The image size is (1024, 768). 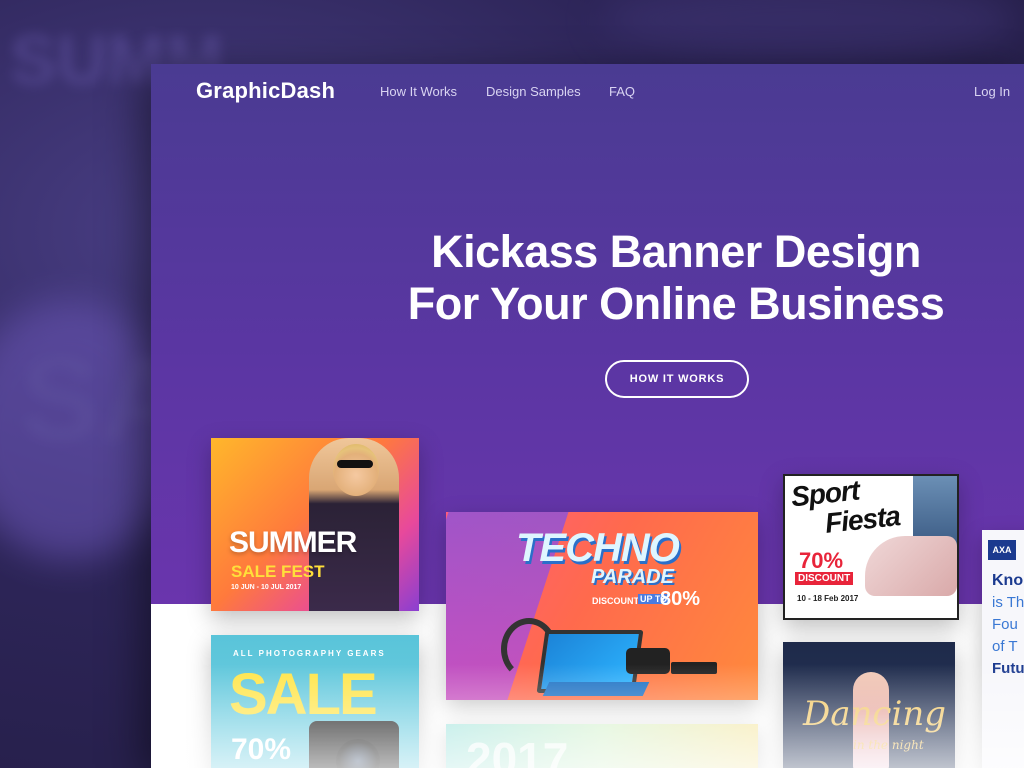 What do you see at coordinates (315, 524) in the screenshot?
I see `banner-summer-sale: SUMMER SALE FEST 10 JUN - 10 JUL 2017` at bounding box center [315, 524].